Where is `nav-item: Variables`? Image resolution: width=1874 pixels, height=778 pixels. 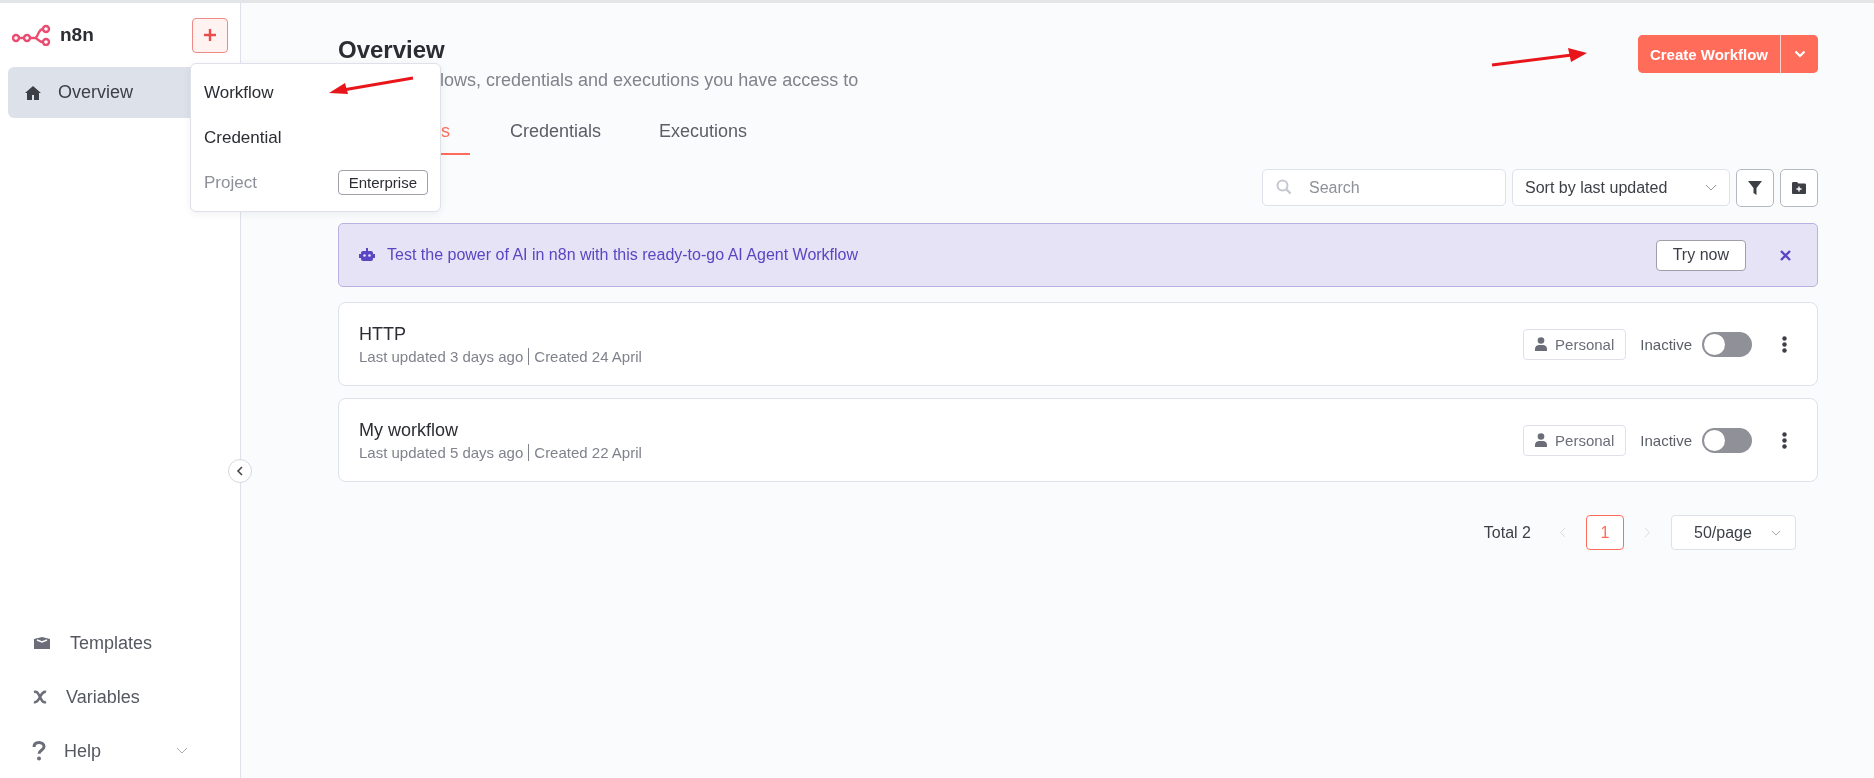 nav-item: Variables is located at coordinates (120, 697).